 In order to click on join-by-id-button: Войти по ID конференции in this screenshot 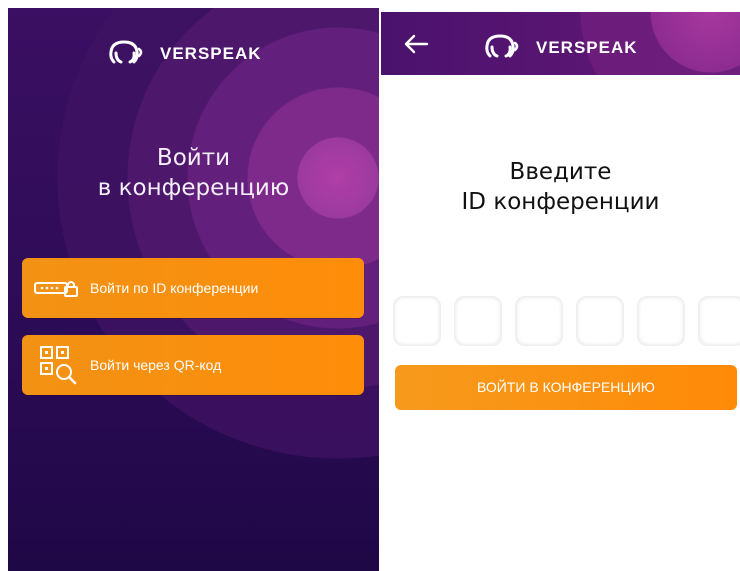, I will do `click(193, 288)`.